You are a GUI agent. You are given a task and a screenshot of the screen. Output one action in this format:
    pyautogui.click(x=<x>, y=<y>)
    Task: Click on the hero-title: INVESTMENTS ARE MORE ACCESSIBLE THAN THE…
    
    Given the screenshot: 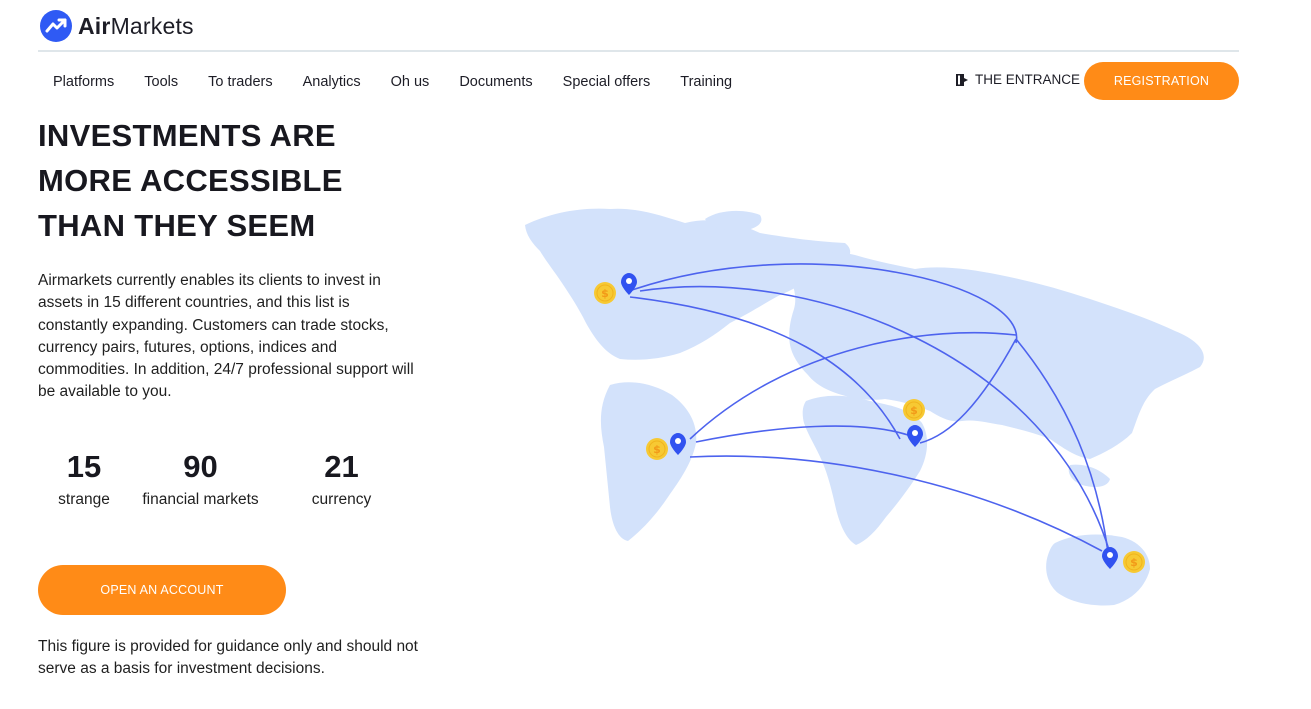 What is the action you would take?
    pyautogui.click(x=218, y=180)
    